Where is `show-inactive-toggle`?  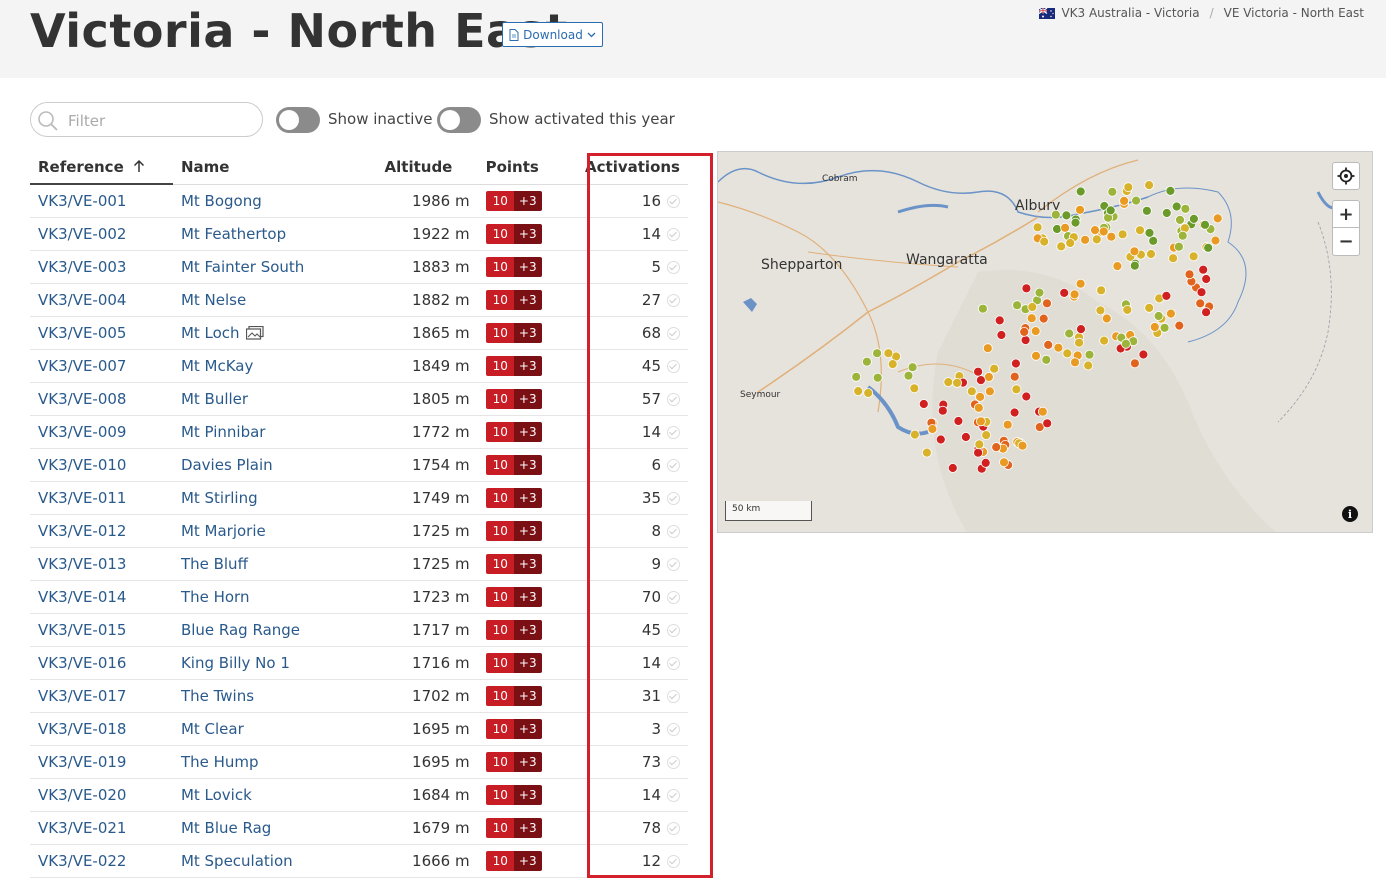 show-inactive-toggle is located at coordinates (298, 120).